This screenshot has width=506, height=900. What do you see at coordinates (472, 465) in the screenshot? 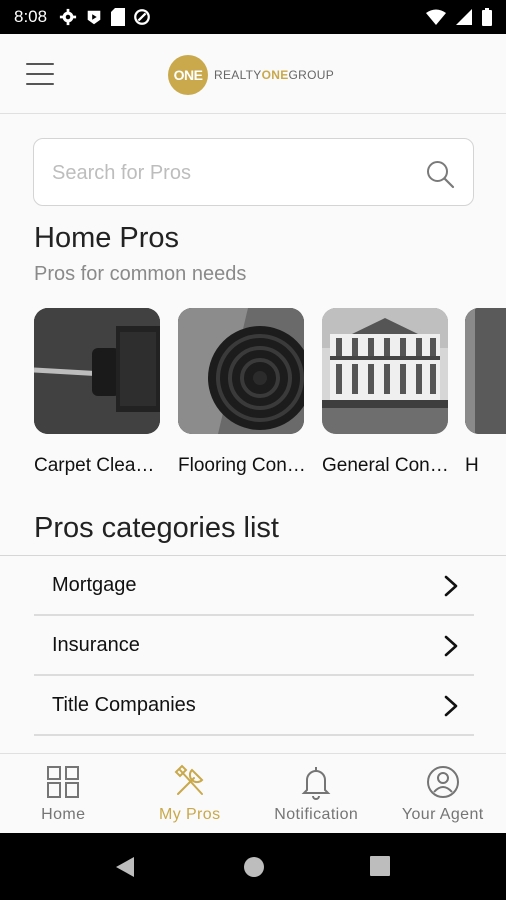
I see `pro-card-label: H` at bounding box center [472, 465].